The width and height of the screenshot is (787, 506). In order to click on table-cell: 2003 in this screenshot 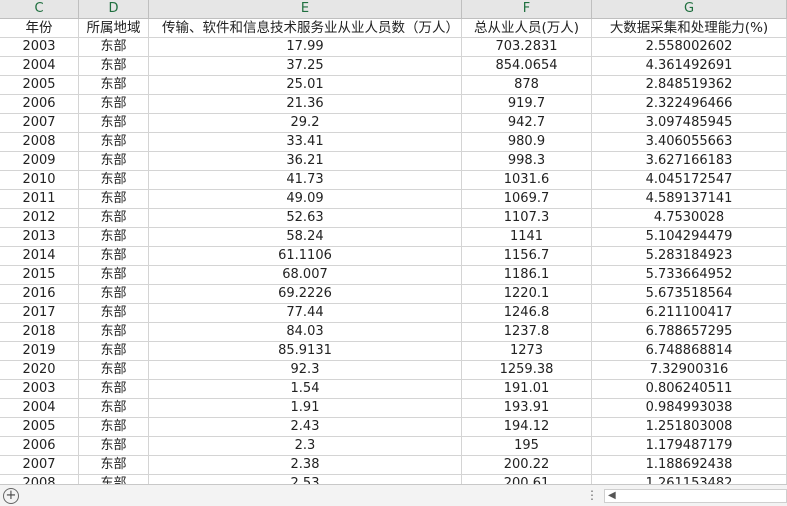, I will do `click(39, 389)`.